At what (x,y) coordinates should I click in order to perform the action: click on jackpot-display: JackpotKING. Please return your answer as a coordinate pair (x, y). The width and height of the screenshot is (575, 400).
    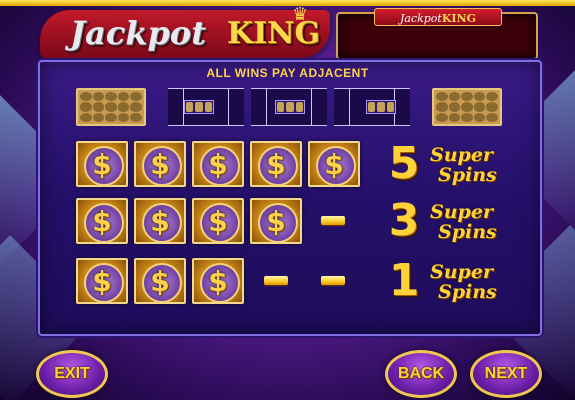
    Looking at the image, I should click on (437, 34).